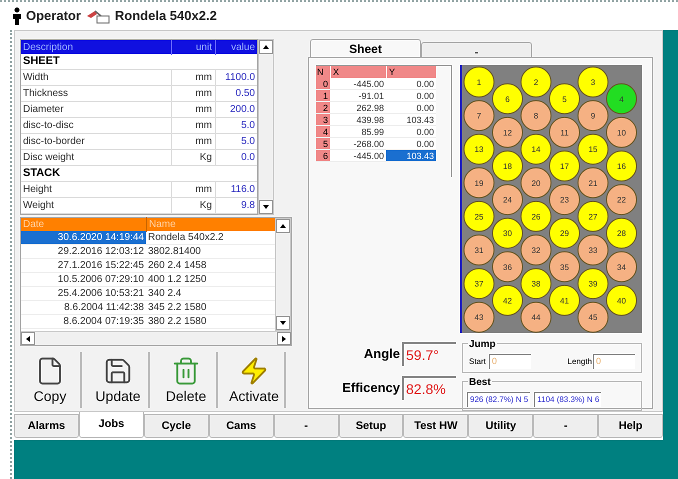  Describe the element at coordinates (536, 250) in the screenshot. I see `disc: 32` at that location.